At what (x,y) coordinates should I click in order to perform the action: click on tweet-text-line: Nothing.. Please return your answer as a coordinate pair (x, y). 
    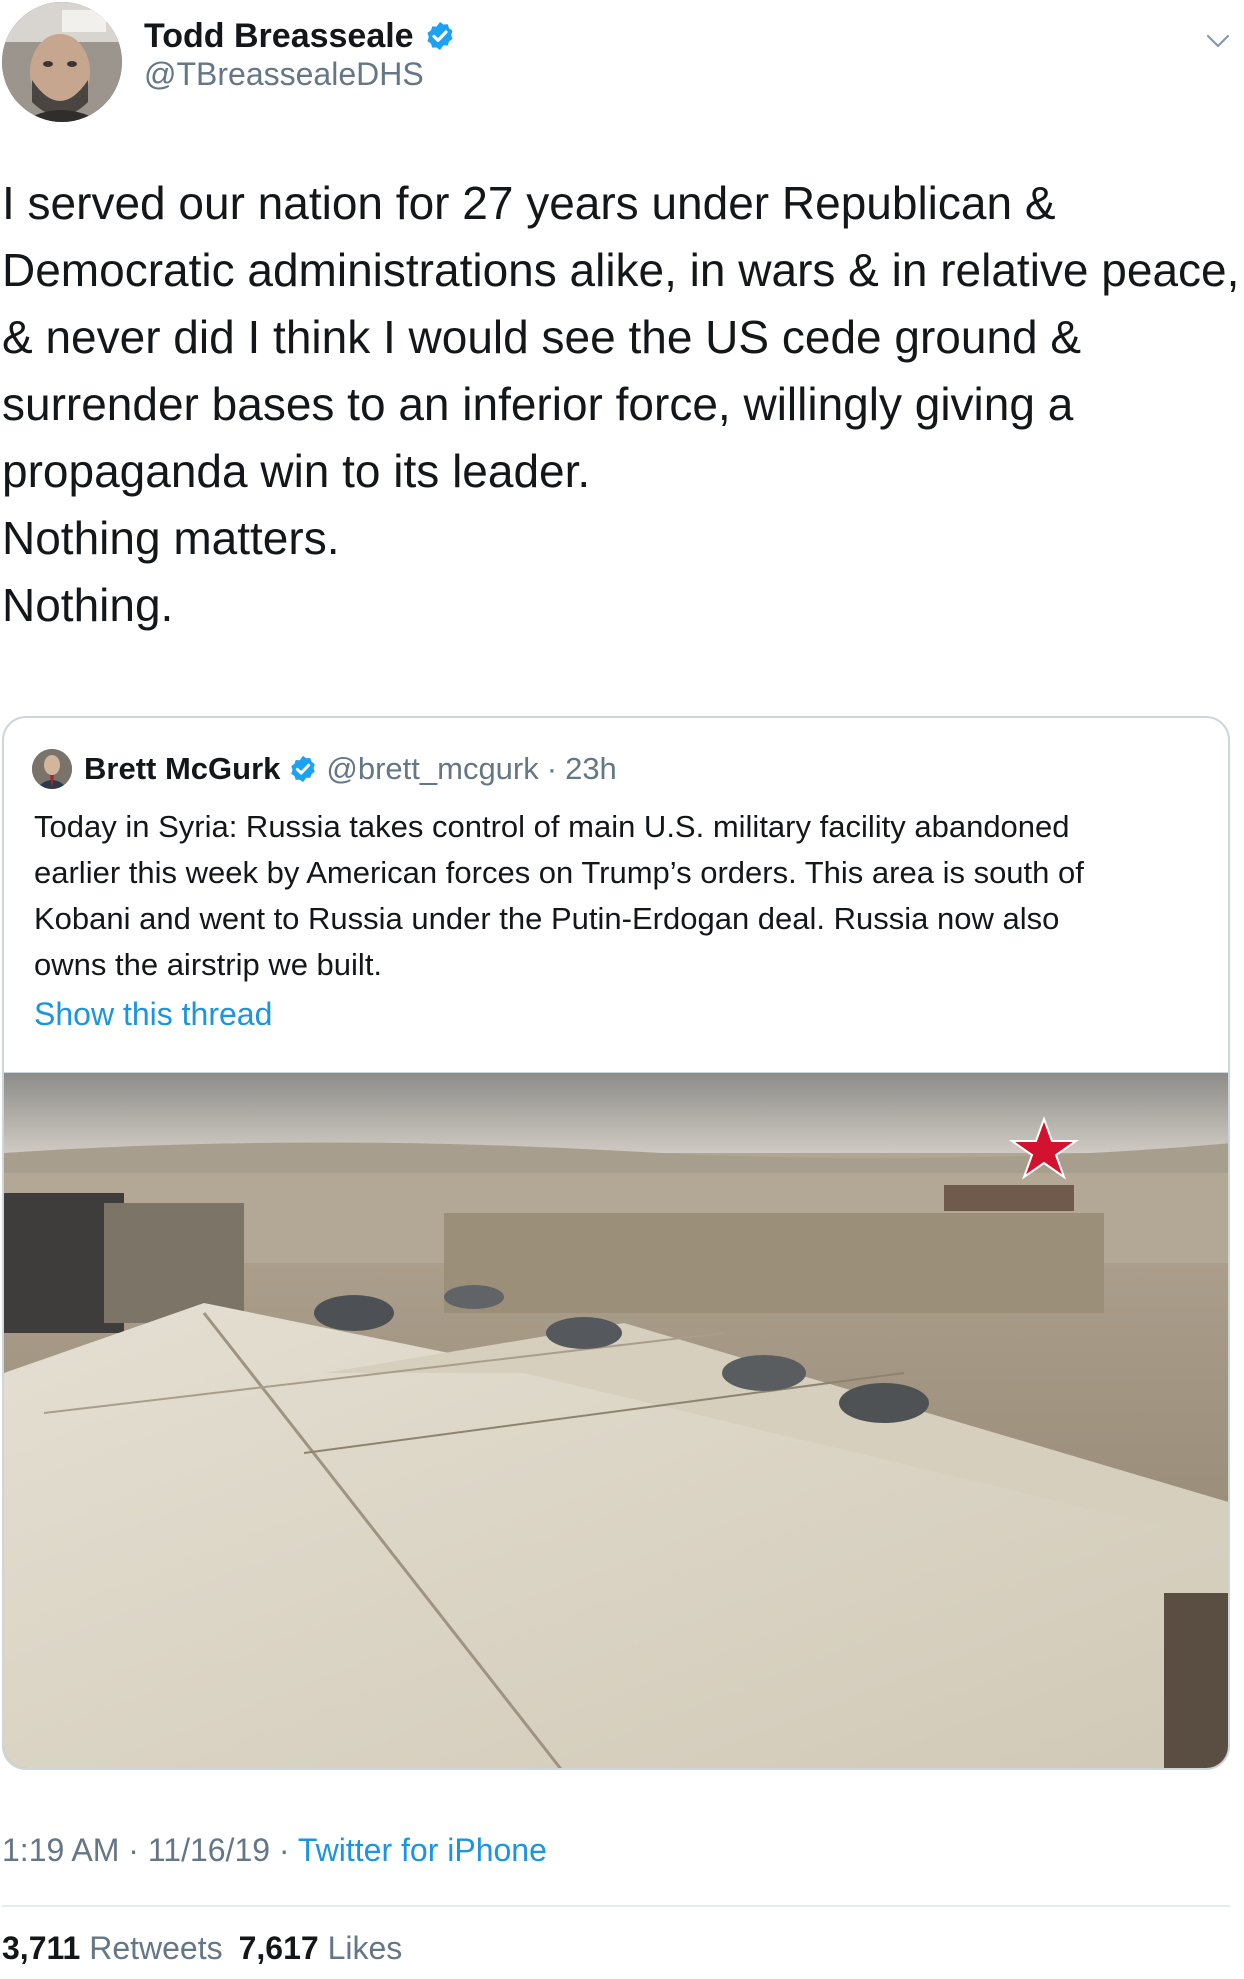
    Looking at the image, I should click on (88, 605).